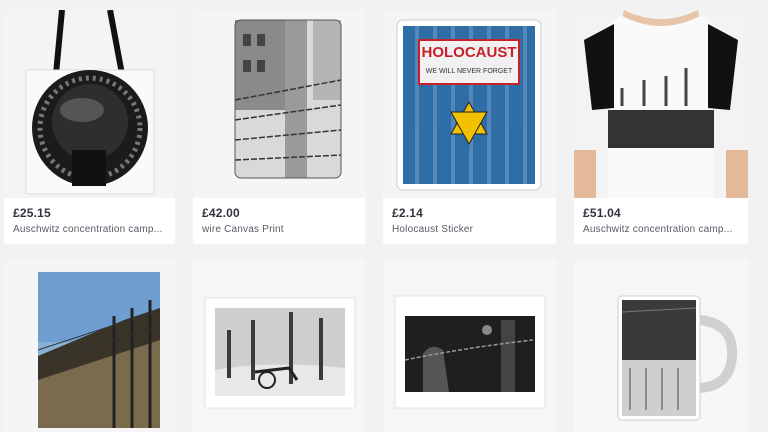 This screenshot has height=432, width=768. I want to click on product-info: £2.14 Holocaust Sticker, so click(469, 221).